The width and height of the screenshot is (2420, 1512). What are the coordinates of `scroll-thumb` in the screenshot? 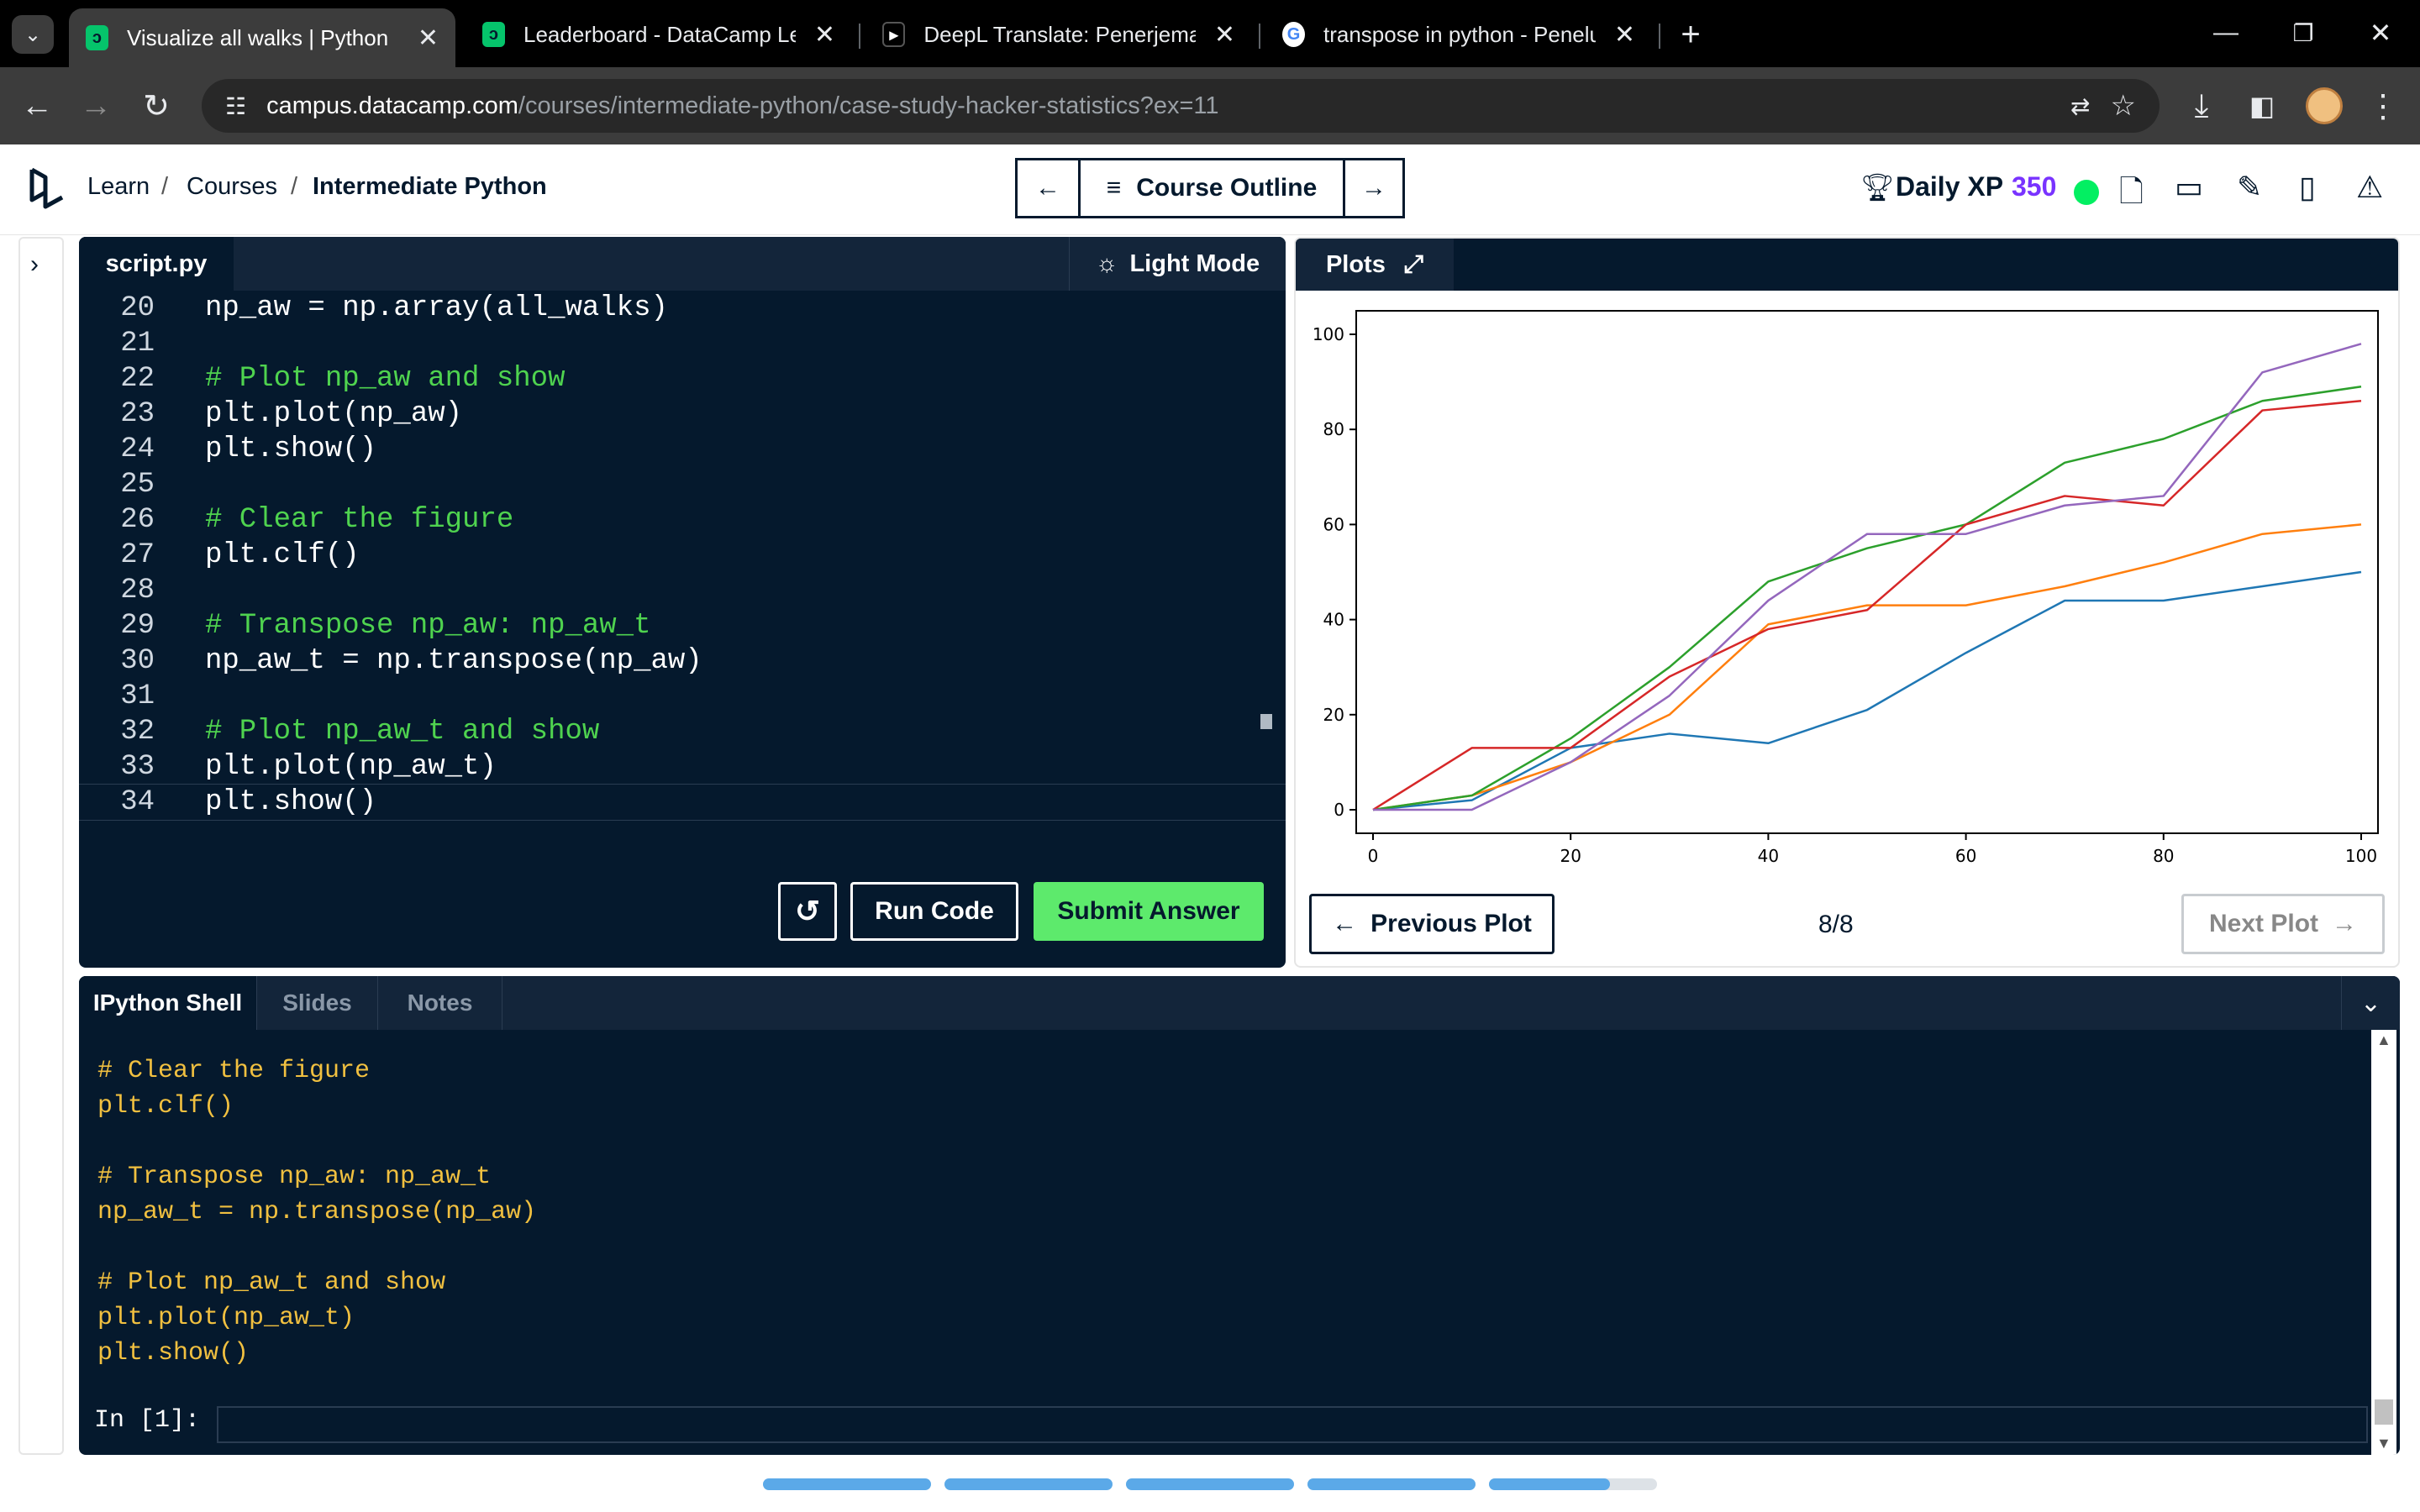 It's located at (2384, 1412).